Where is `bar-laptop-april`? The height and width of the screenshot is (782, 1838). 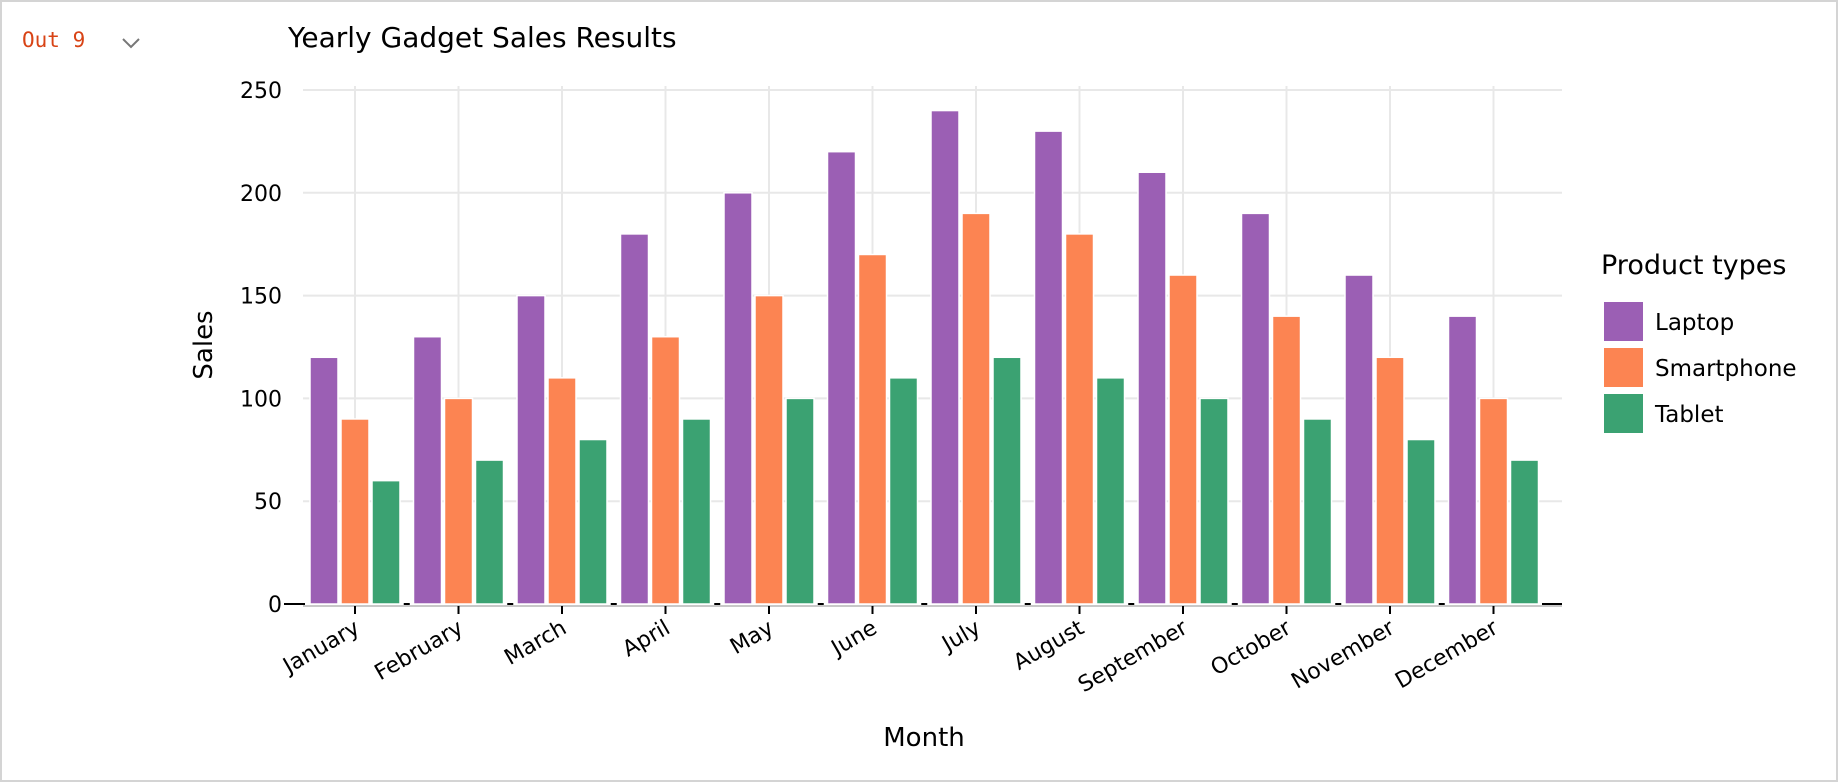 bar-laptop-april is located at coordinates (634, 419).